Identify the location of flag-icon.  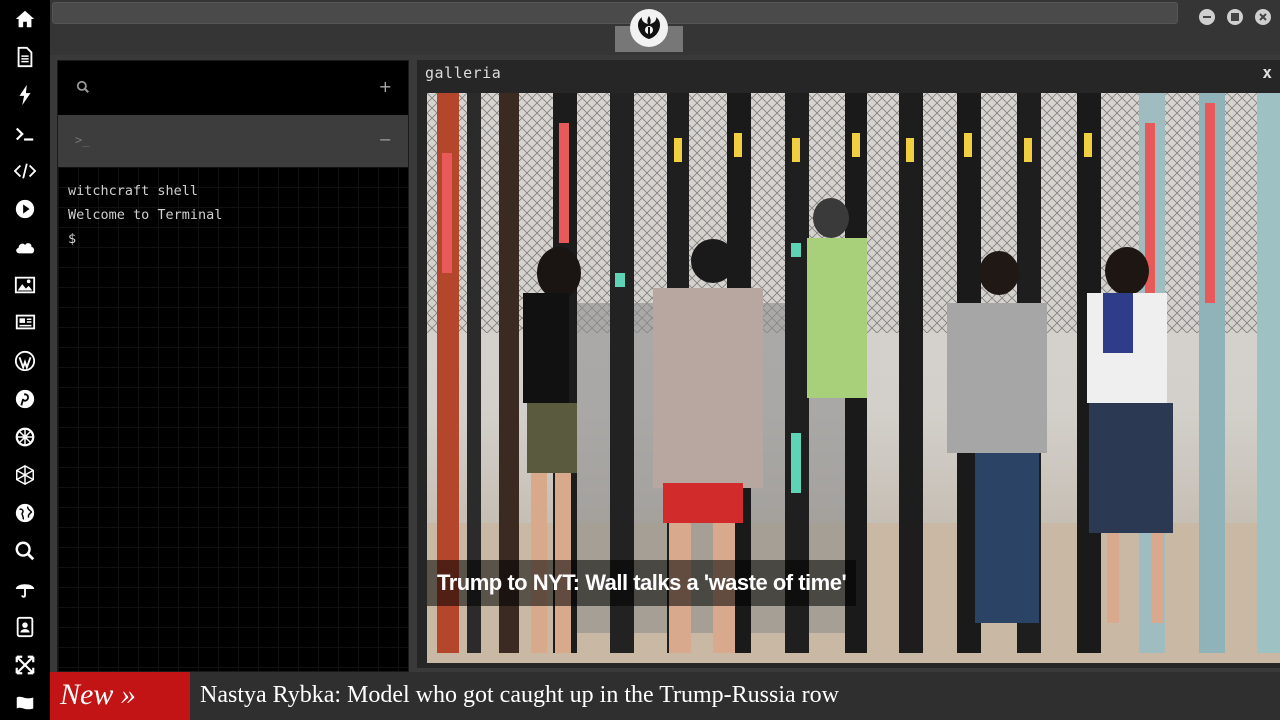
(25, 703).